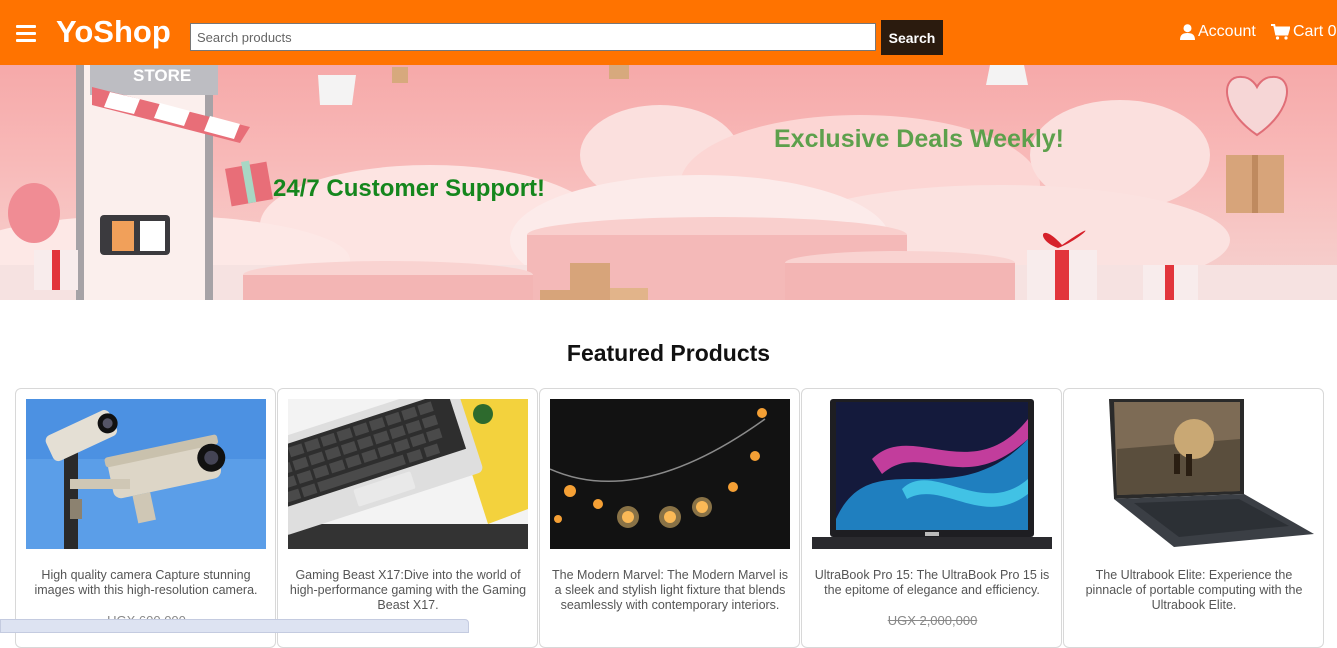 Image resolution: width=1337 pixels, height=648 pixels. Describe the element at coordinates (668, 353) in the screenshot. I see `featured-products-title: Featured Products` at that location.